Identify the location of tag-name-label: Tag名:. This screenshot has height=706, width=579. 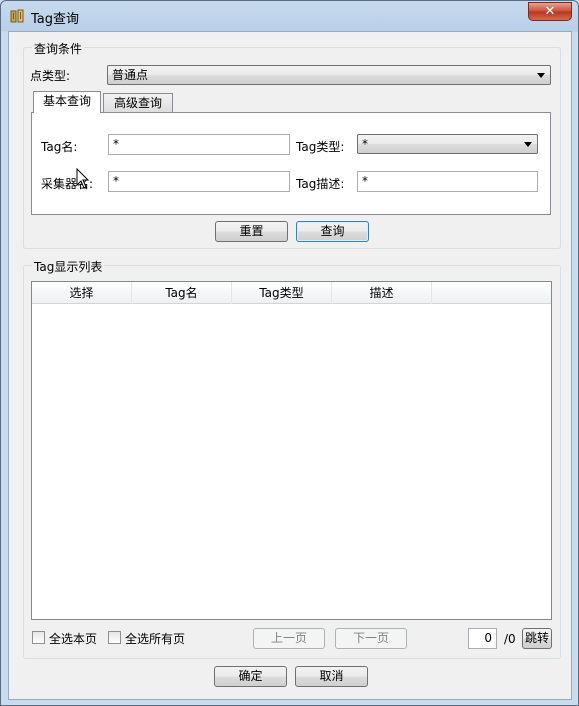
(59, 147).